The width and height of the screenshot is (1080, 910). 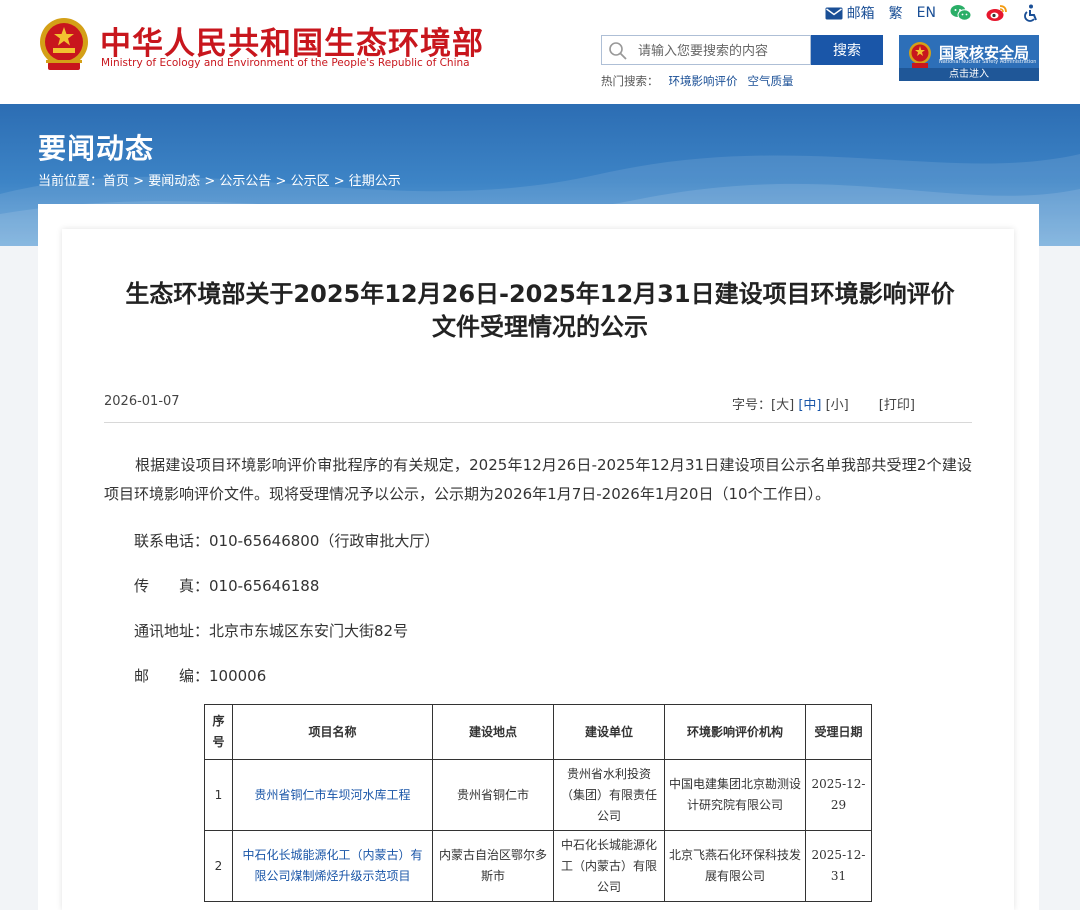 What do you see at coordinates (609, 795) in the screenshot?
I see `construction-unit: 贵州省水利投资（集团）有限责任公司` at bounding box center [609, 795].